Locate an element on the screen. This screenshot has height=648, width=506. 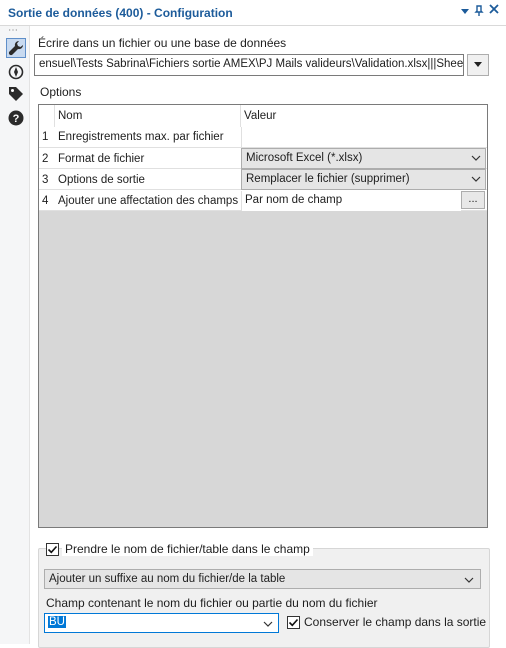
output-options-dropdown: Remplacer le fichier (supprimer) is located at coordinates (363, 179).